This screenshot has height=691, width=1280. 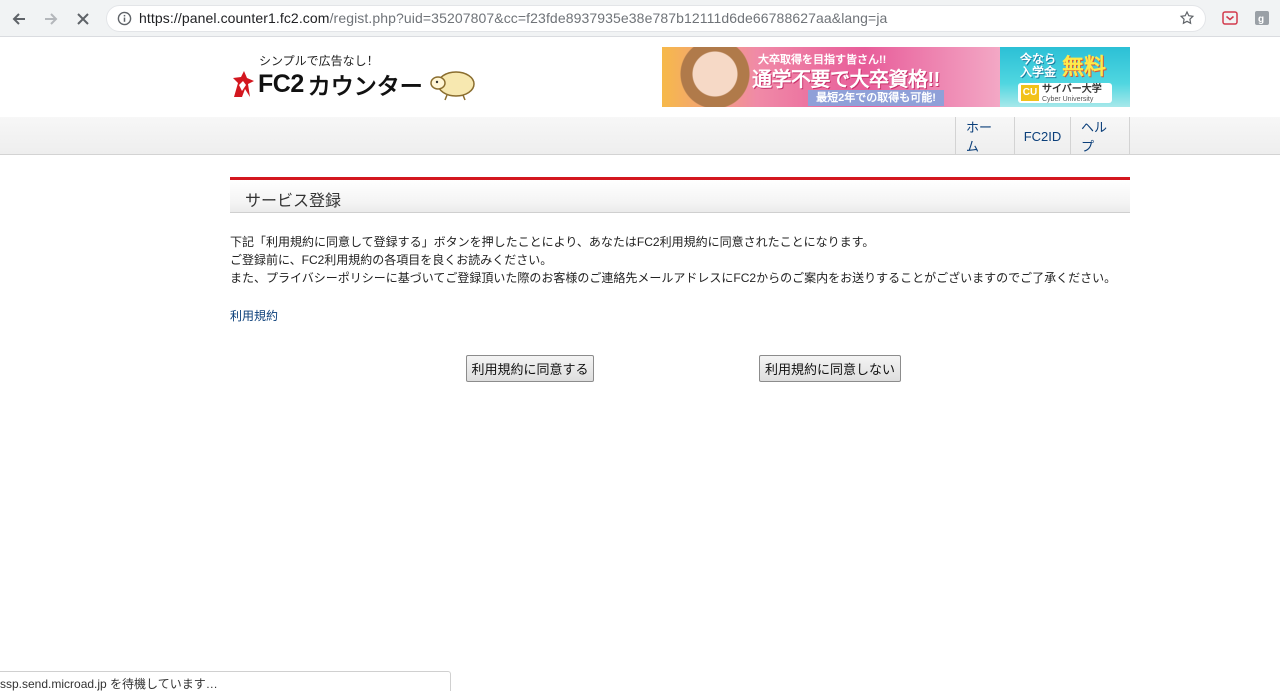 I want to click on back-arrow-icon, so click(x=19, y=19).